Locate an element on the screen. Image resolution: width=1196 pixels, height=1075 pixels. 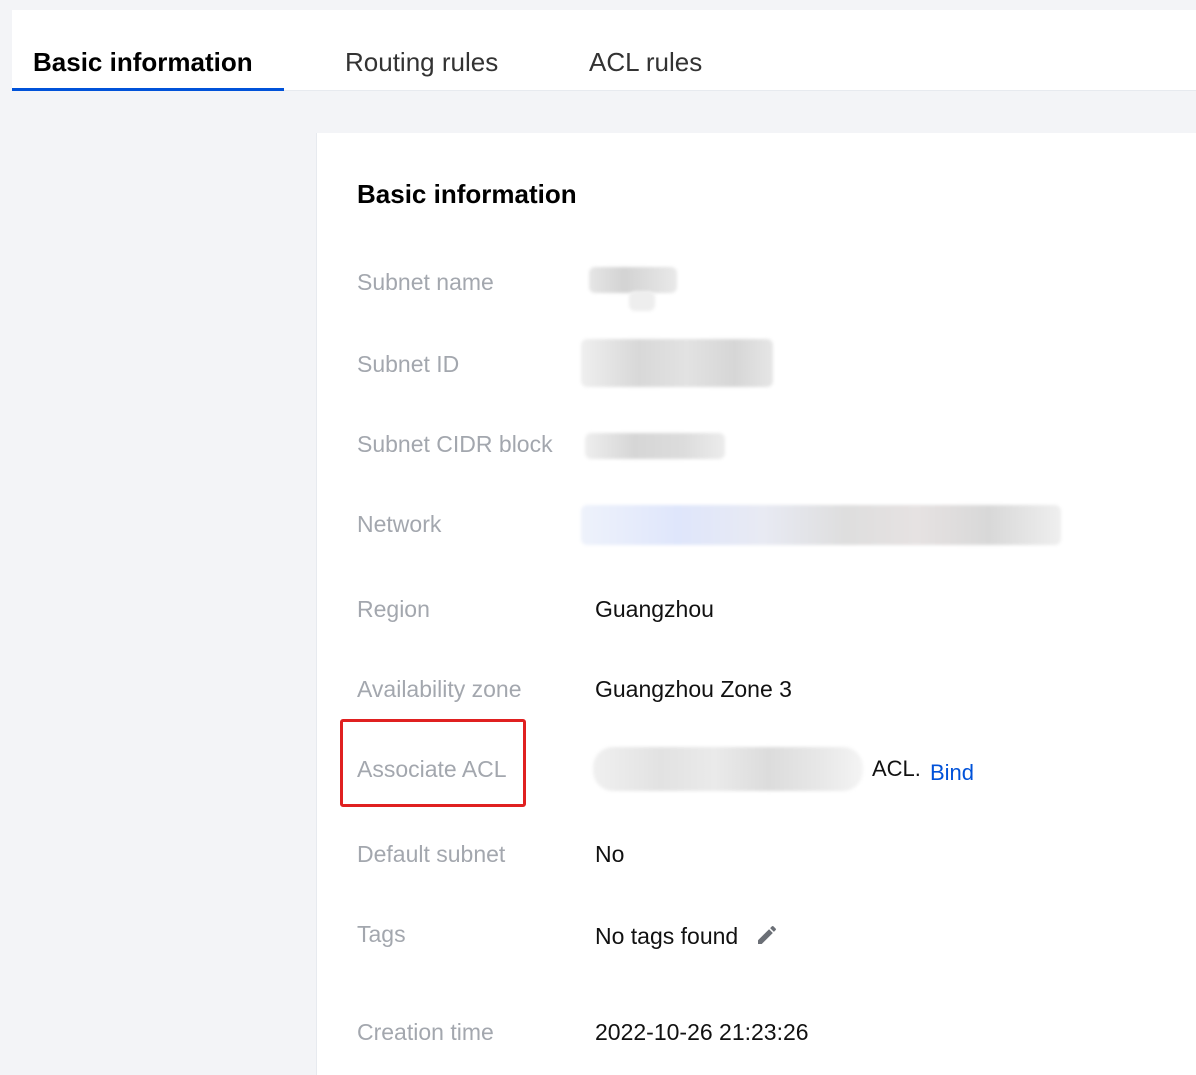
tags-value-row: No tags found is located at coordinates (687, 936).